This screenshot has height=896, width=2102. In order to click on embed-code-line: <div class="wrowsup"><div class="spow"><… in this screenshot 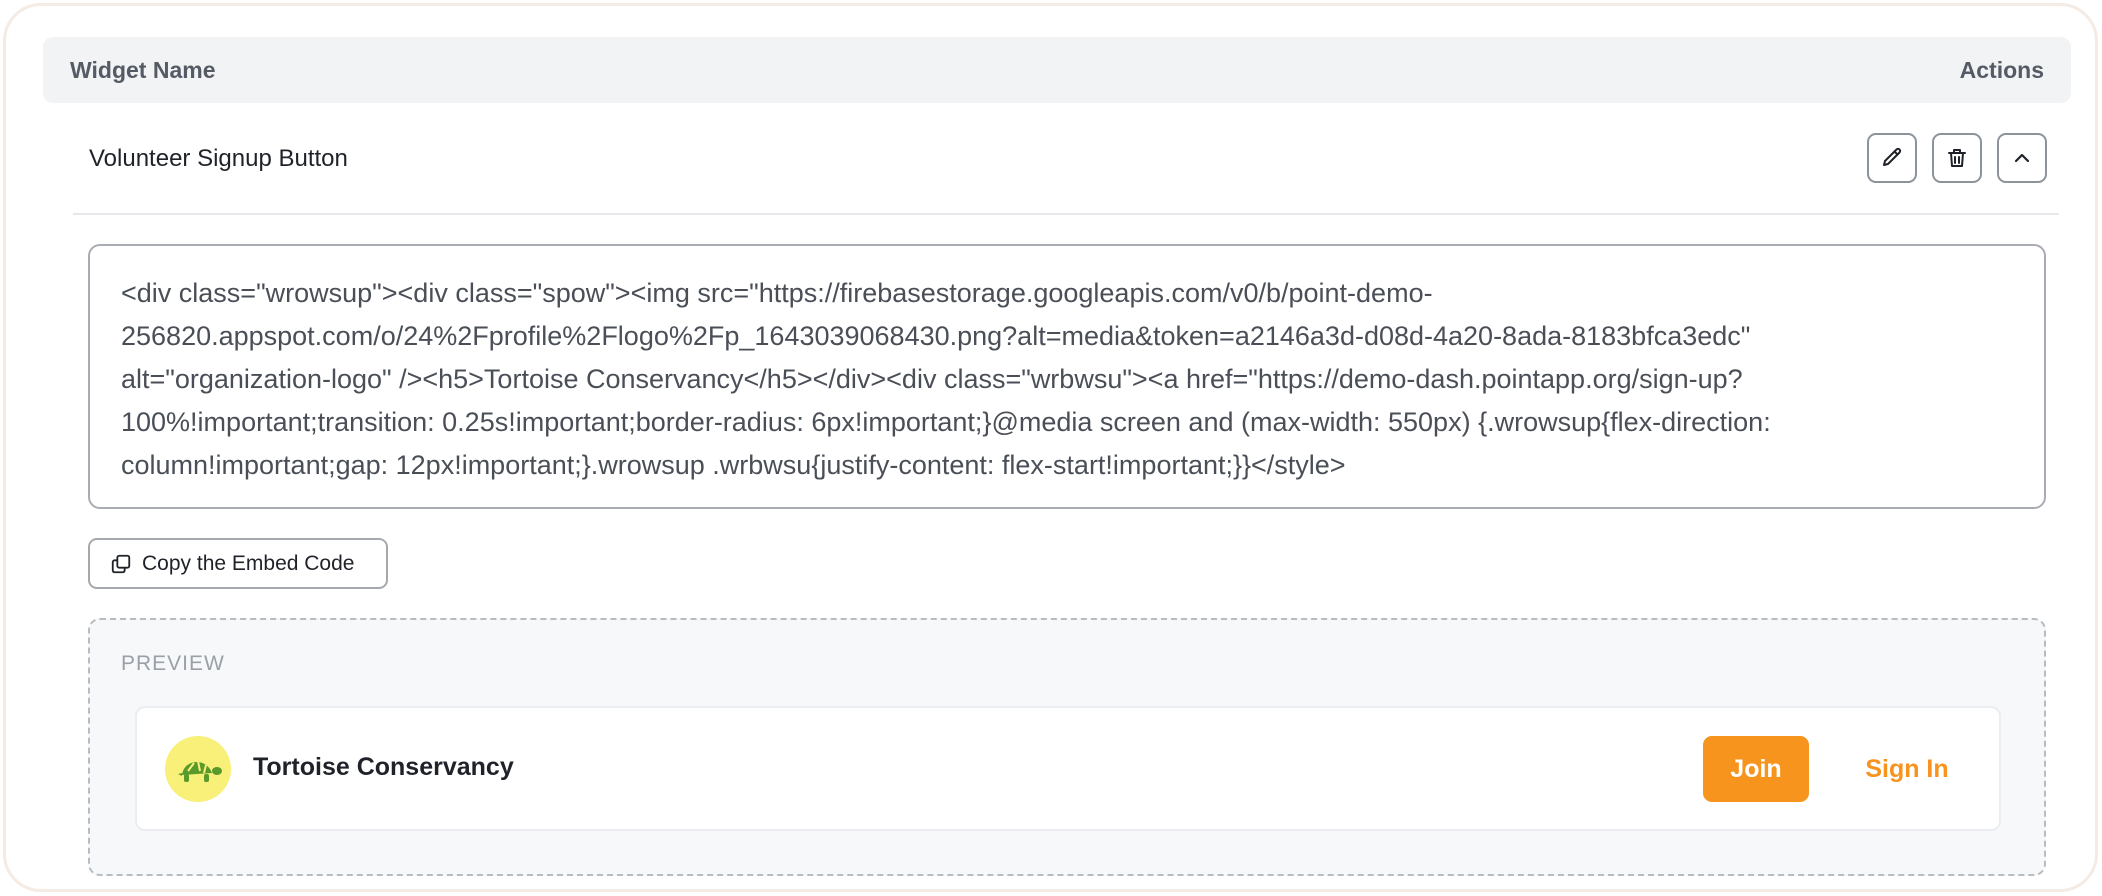, I will do `click(777, 293)`.